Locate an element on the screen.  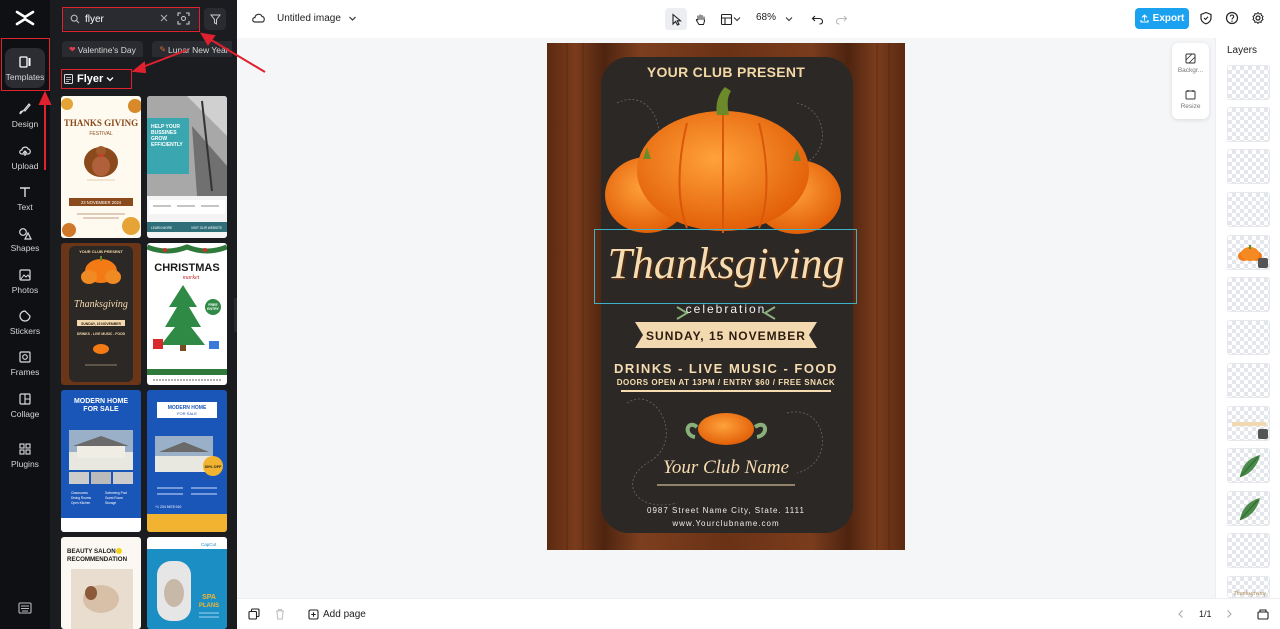
rail-item-text: Text is located at coordinates (25, 198).